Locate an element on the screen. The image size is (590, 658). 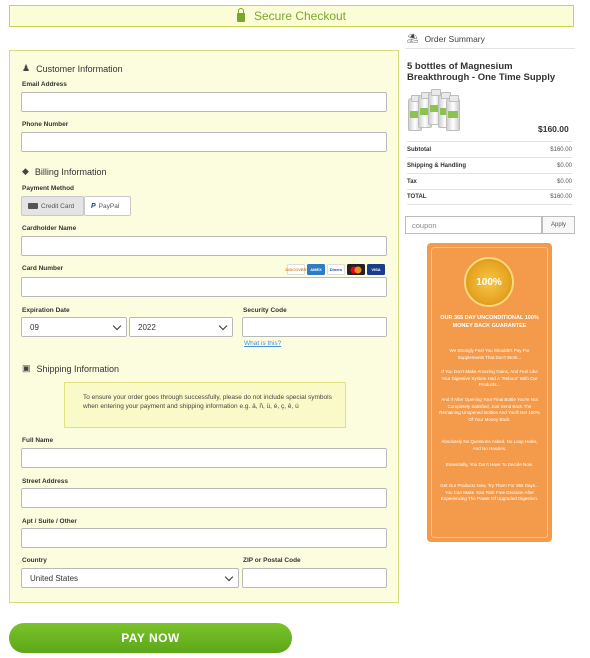
subtotal-row: Subtotal $160.00 is located at coordinates (489, 149).